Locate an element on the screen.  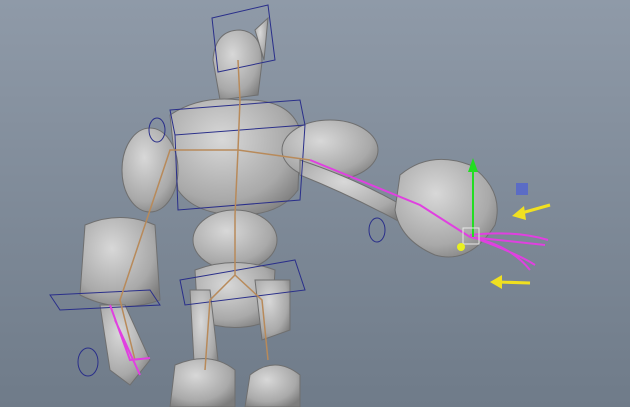
robot-shoulder-left is located at coordinates (150, 170).